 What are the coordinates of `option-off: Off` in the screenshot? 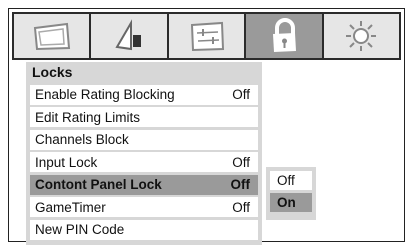 It's located at (291, 180).